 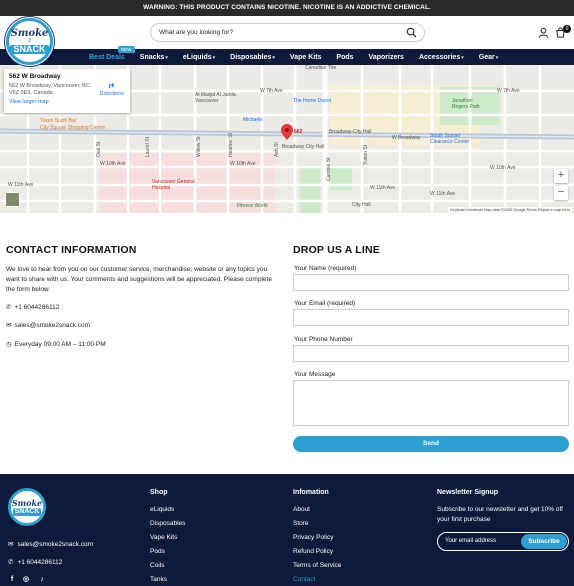 What do you see at coordinates (366, 154) in the screenshot?
I see `map-label: Yukon St` at bounding box center [366, 154].